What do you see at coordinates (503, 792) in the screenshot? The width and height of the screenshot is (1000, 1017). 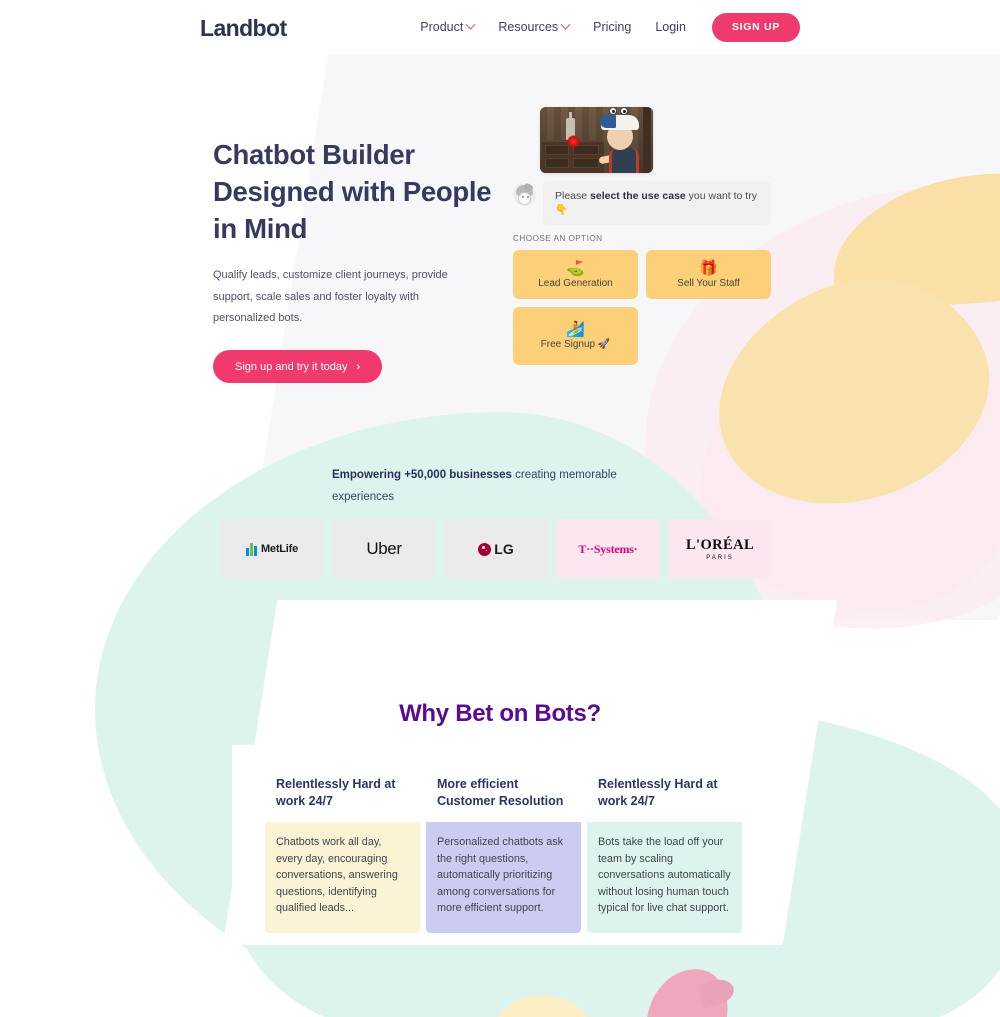 I see `card-title: More efficient Customer Resolution` at bounding box center [503, 792].